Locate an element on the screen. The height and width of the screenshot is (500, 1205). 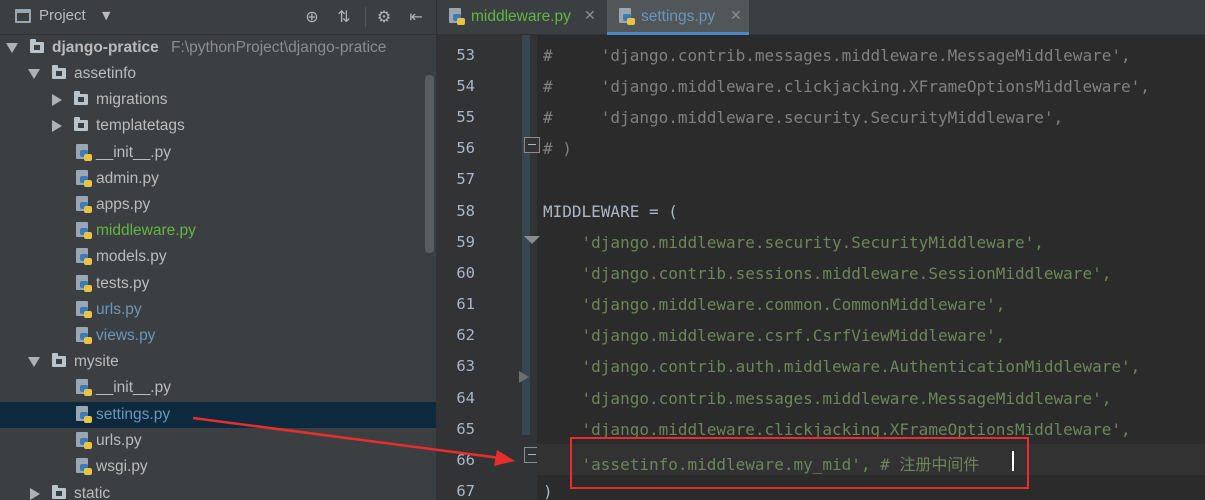
tree-item-label: django-pratice is located at coordinates (105, 47).